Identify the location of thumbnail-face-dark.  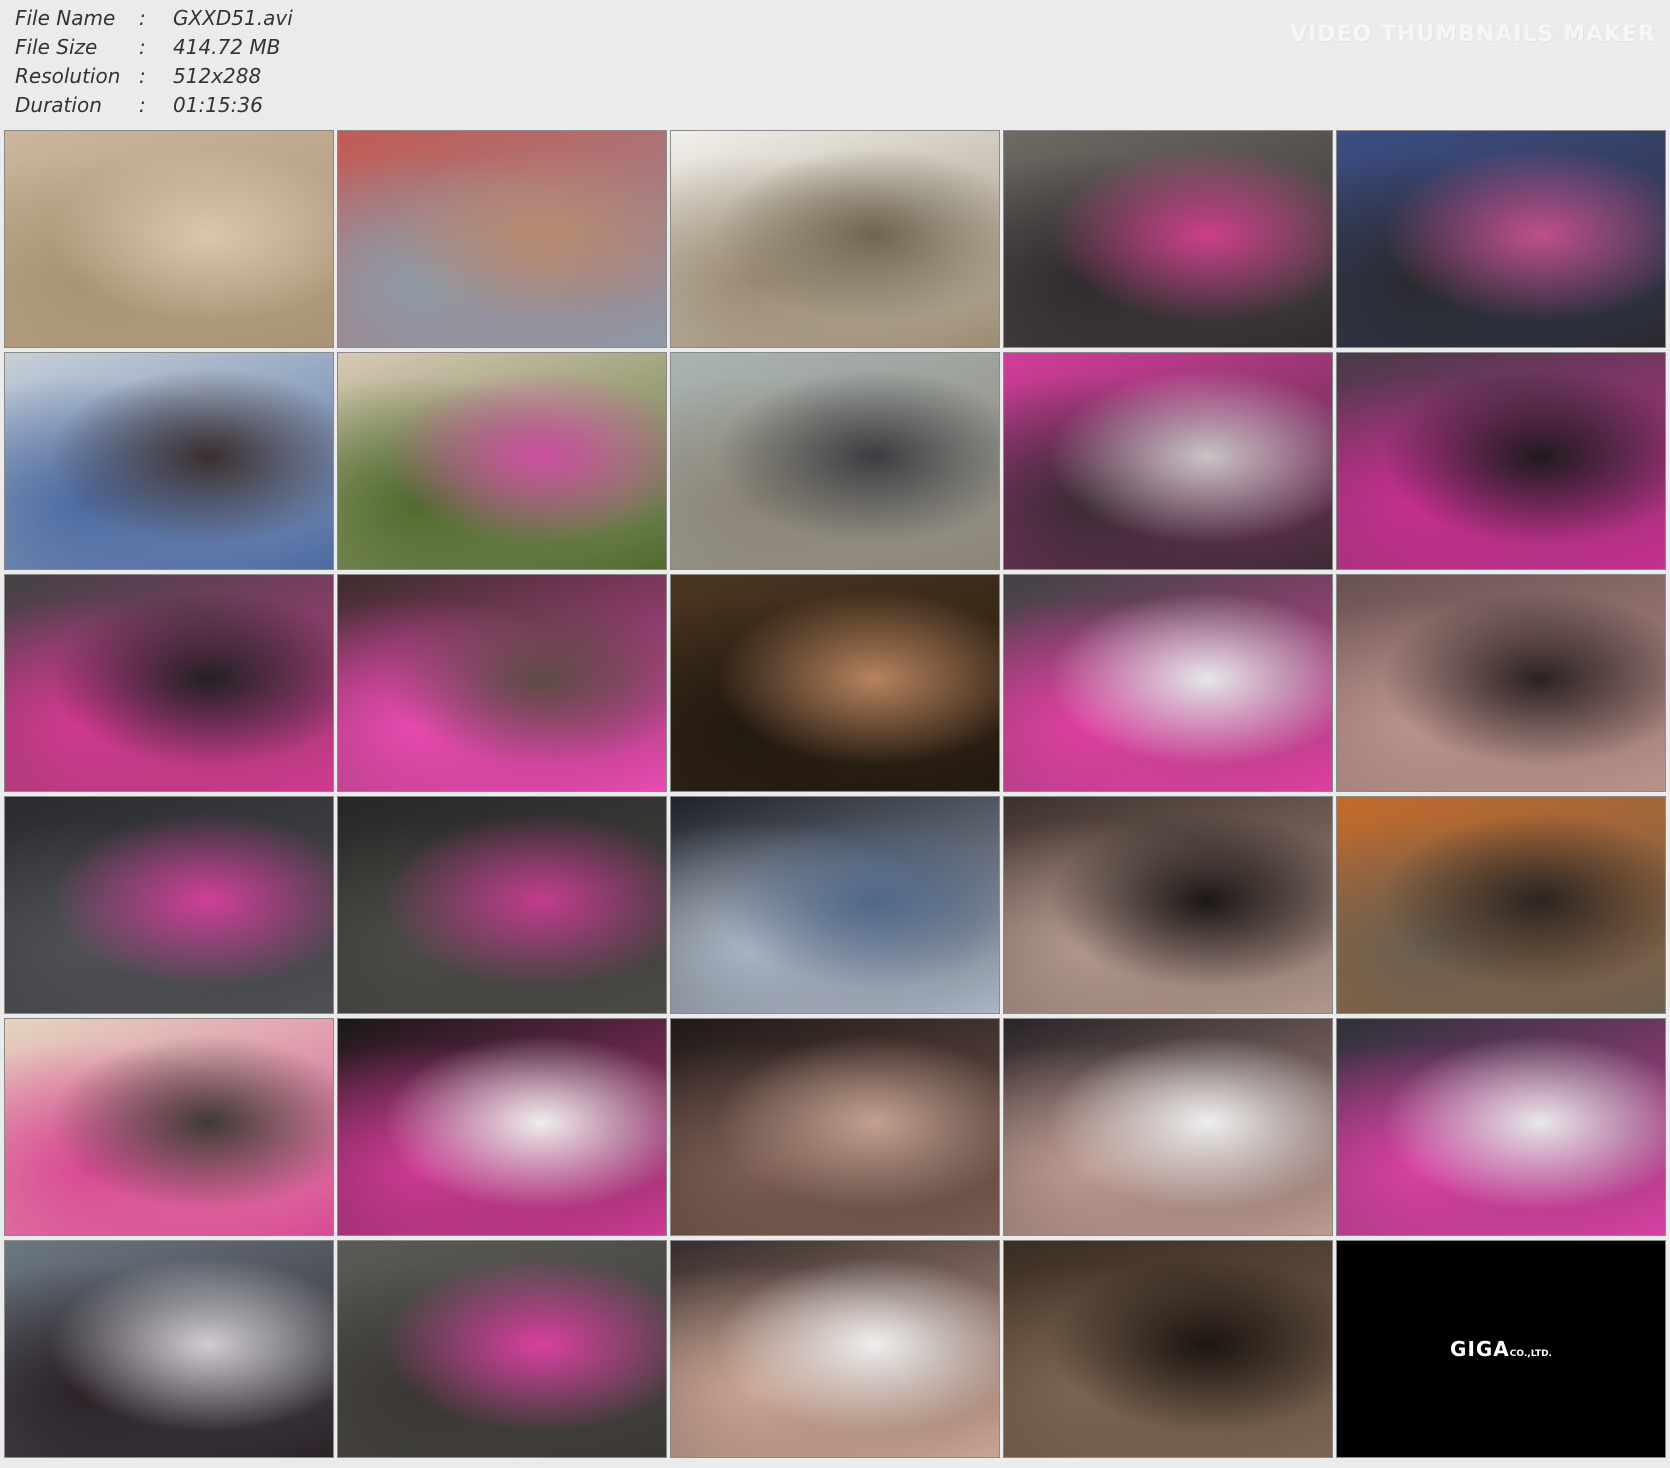
(1168, 905).